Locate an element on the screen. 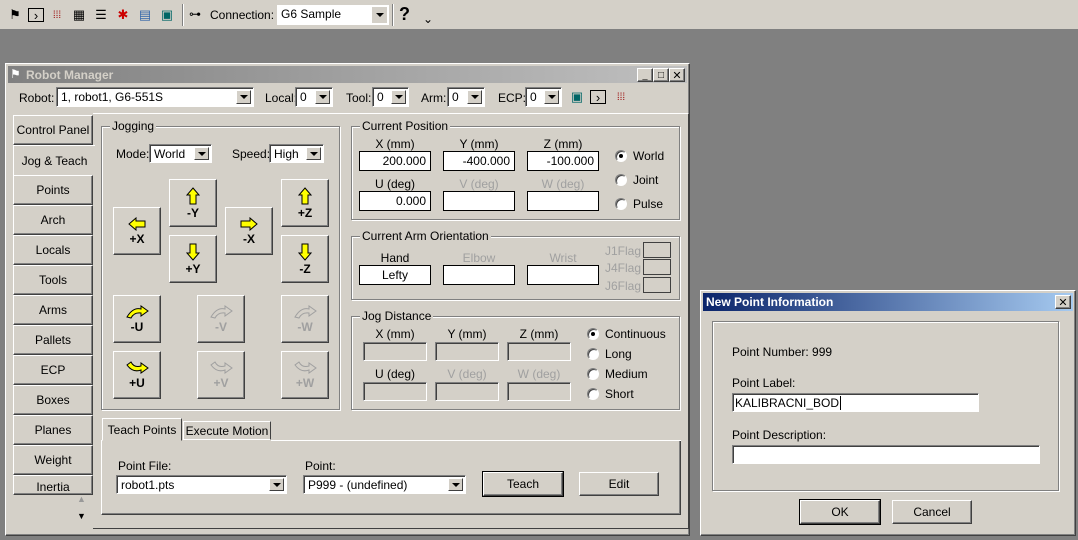 This screenshot has width=1078, height=540. x-label: X (mm) is located at coordinates (395, 144).